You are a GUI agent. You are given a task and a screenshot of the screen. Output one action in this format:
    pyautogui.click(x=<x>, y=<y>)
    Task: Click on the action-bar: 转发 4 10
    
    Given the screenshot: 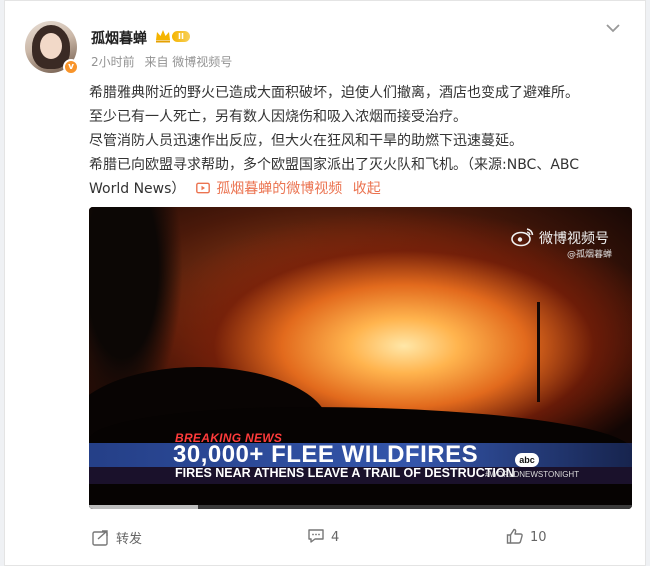 What is the action you would take?
    pyautogui.click(x=325, y=540)
    